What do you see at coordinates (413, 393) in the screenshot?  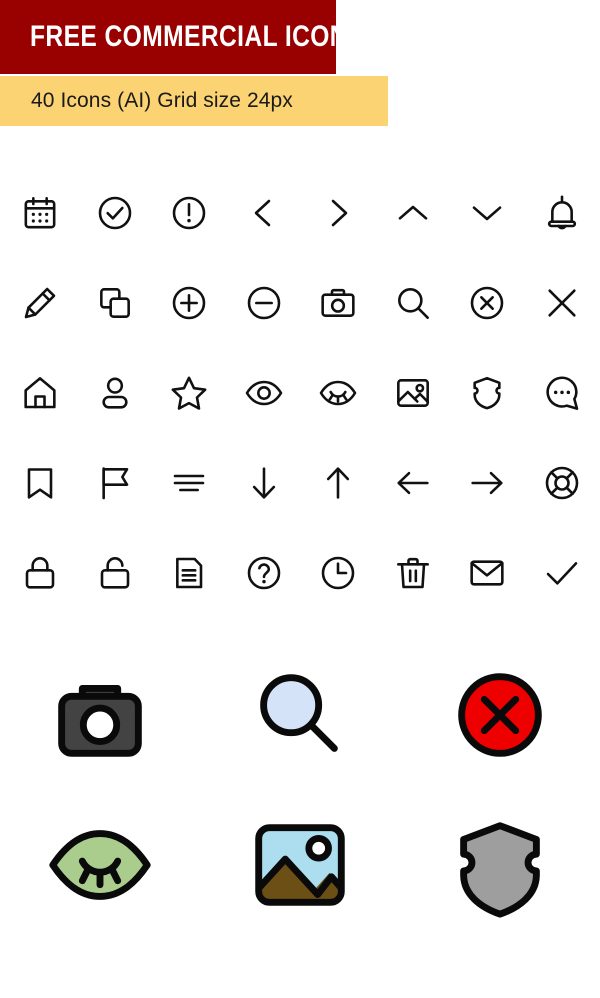 I see `image-icon` at bounding box center [413, 393].